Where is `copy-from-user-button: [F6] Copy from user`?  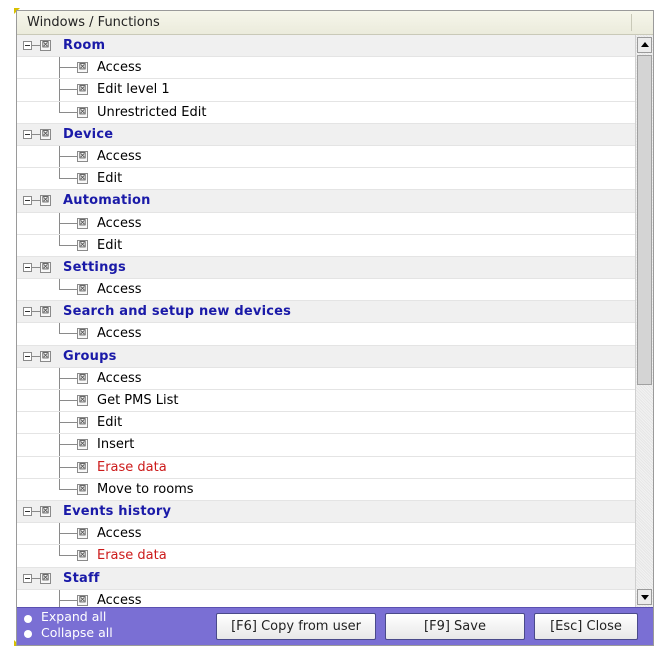
copy-from-user-button: [F6] Copy from user is located at coordinates (296, 626).